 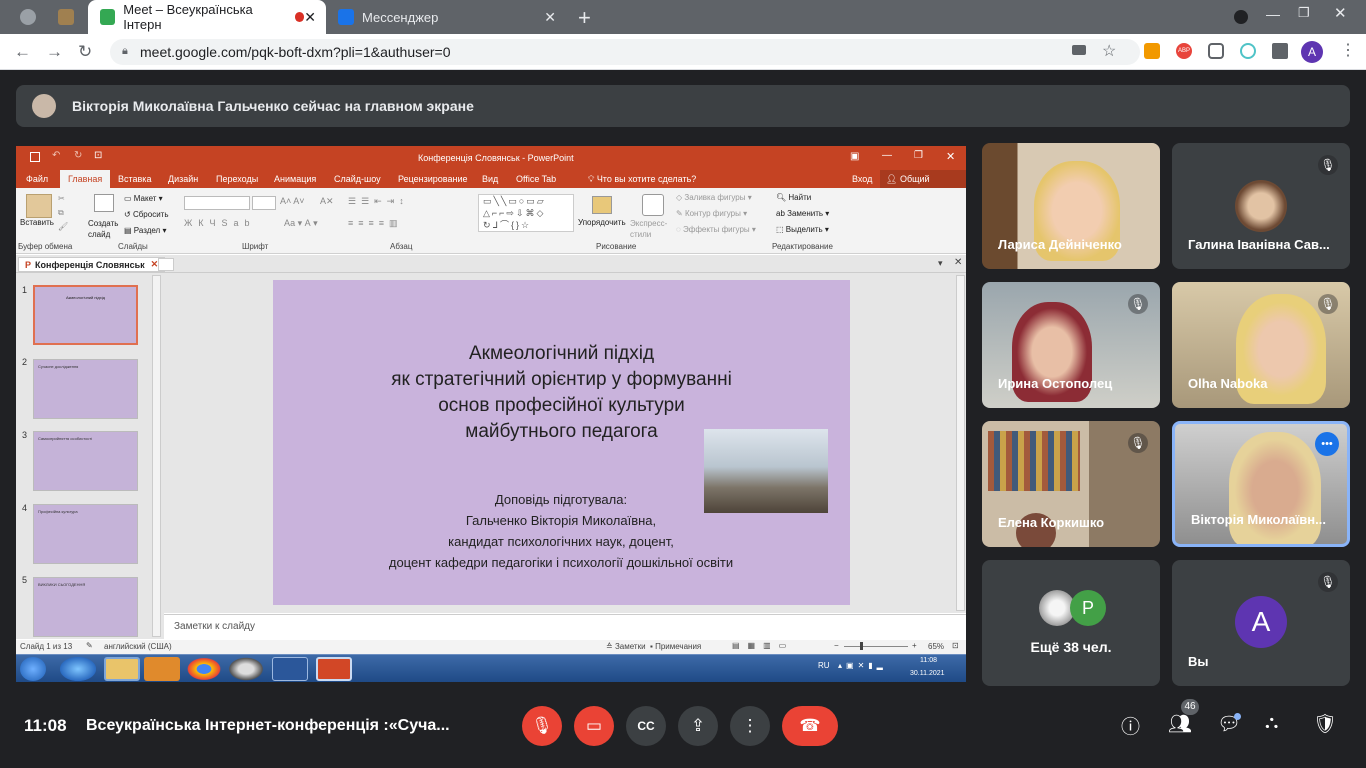 What do you see at coordinates (1325, 724) in the screenshot?
I see `host-controls-icon: 🛡︎` at bounding box center [1325, 724].